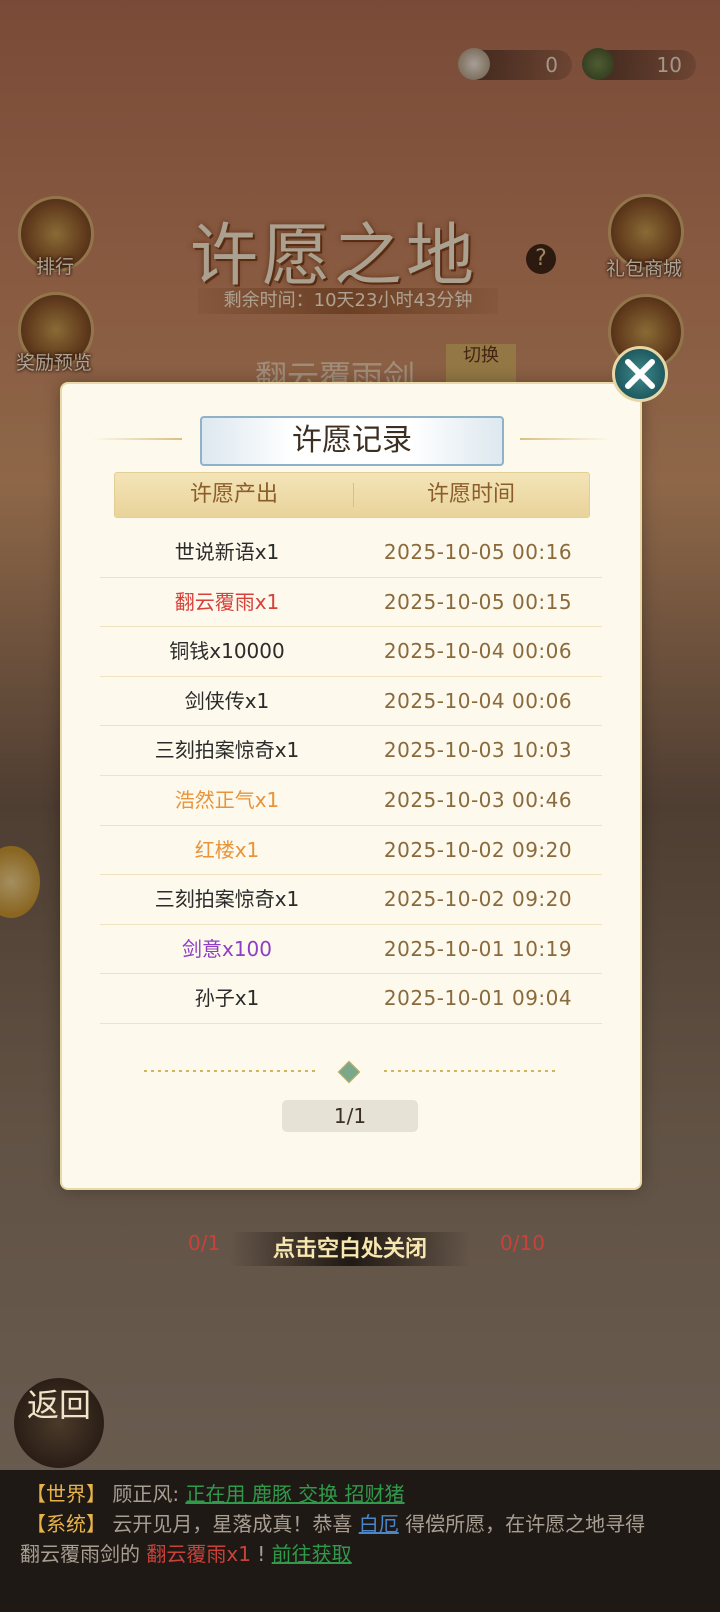 Image resolution: width=720 pixels, height=1612 pixels. I want to click on go-get-link: 前往获取, so click(312, 1554).